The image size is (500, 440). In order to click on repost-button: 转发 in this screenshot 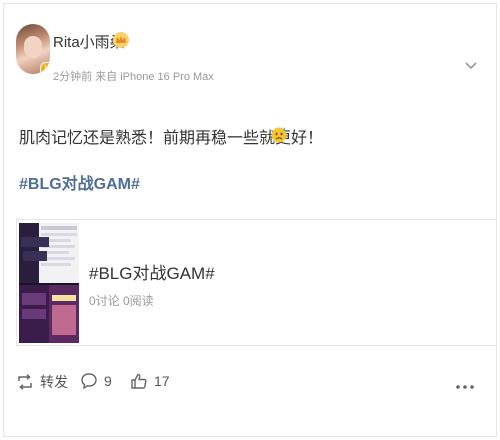, I will do `click(42, 382)`.